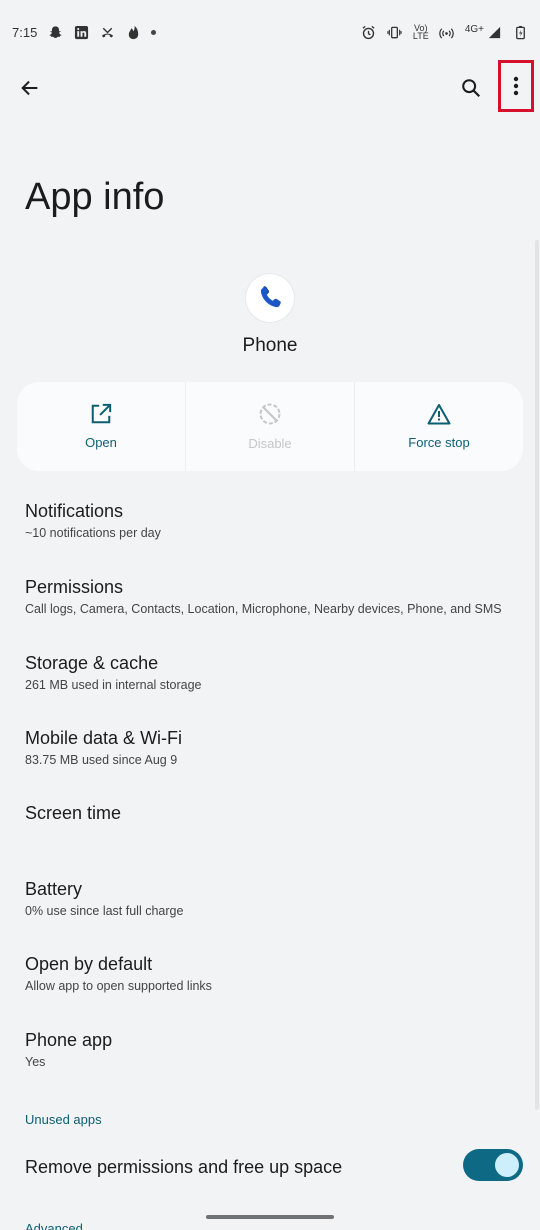 The image size is (540, 1230). Describe the element at coordinates (107, 32) in the screenshot. I see `missed-call-icon` at that location.